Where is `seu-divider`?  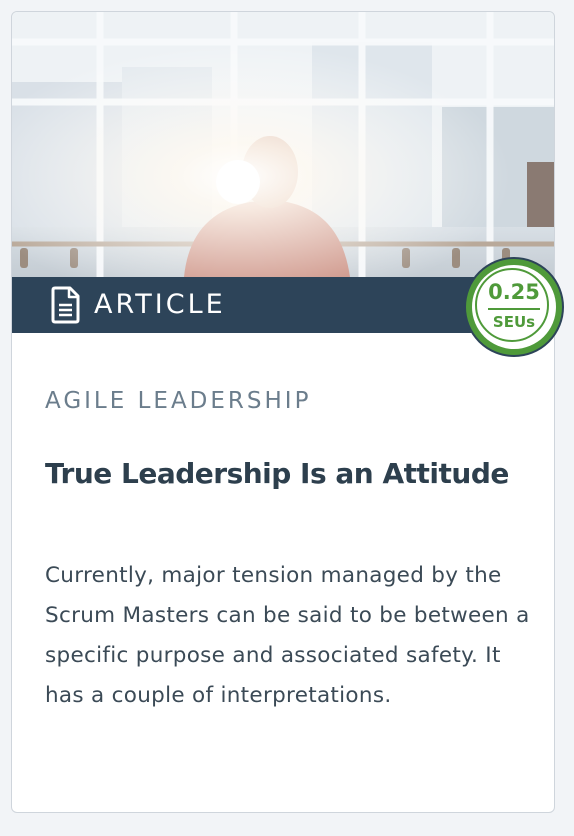 seu-divider is located at coordinates (514, 309).